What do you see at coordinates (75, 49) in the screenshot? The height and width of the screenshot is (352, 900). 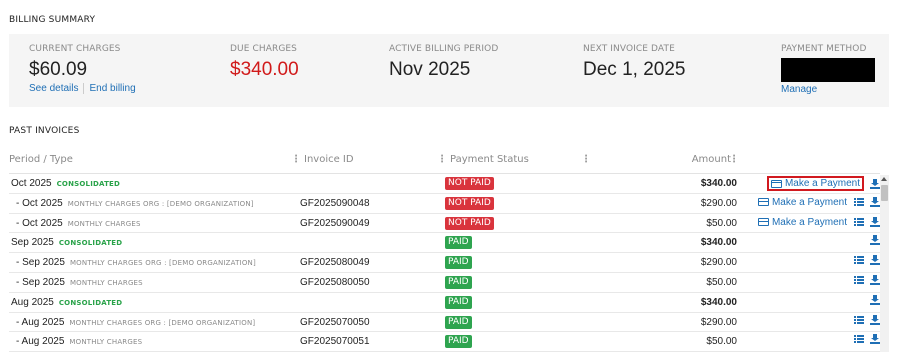 I see `current-charges-label: CURRENT CHARGES` at bounding box center [75, 49].